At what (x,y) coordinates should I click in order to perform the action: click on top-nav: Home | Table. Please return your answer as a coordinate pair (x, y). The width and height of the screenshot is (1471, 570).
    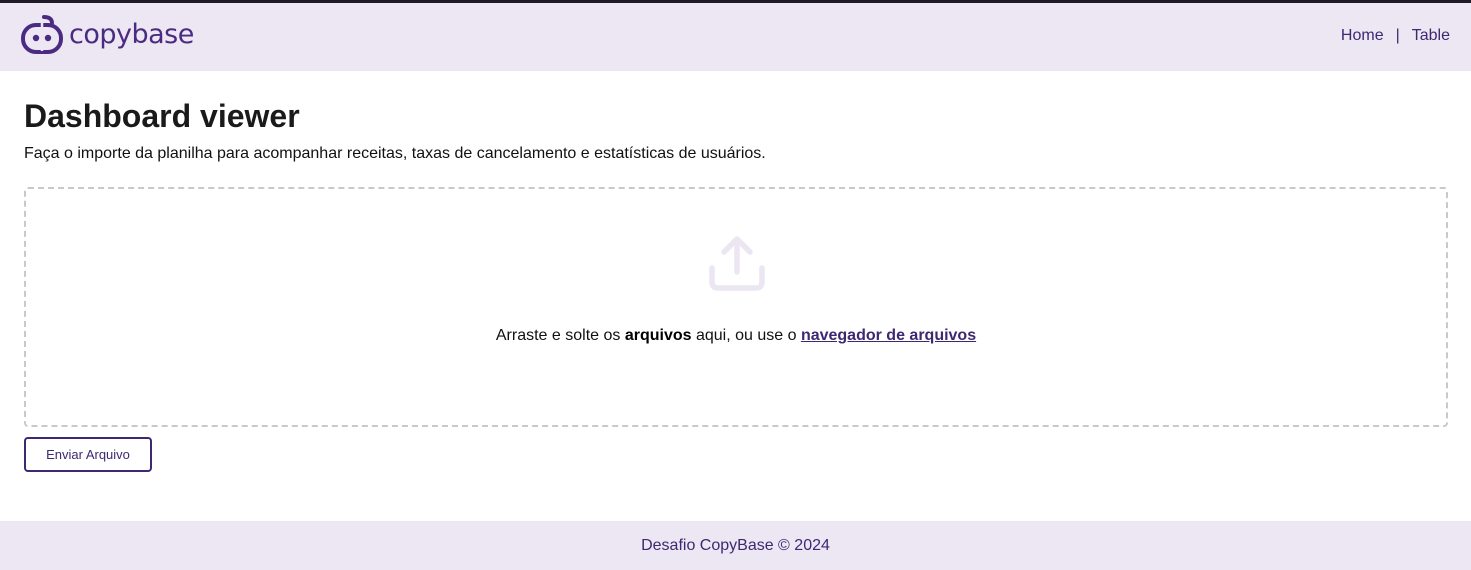
    Looking at the image, I should click on (1395, 36).